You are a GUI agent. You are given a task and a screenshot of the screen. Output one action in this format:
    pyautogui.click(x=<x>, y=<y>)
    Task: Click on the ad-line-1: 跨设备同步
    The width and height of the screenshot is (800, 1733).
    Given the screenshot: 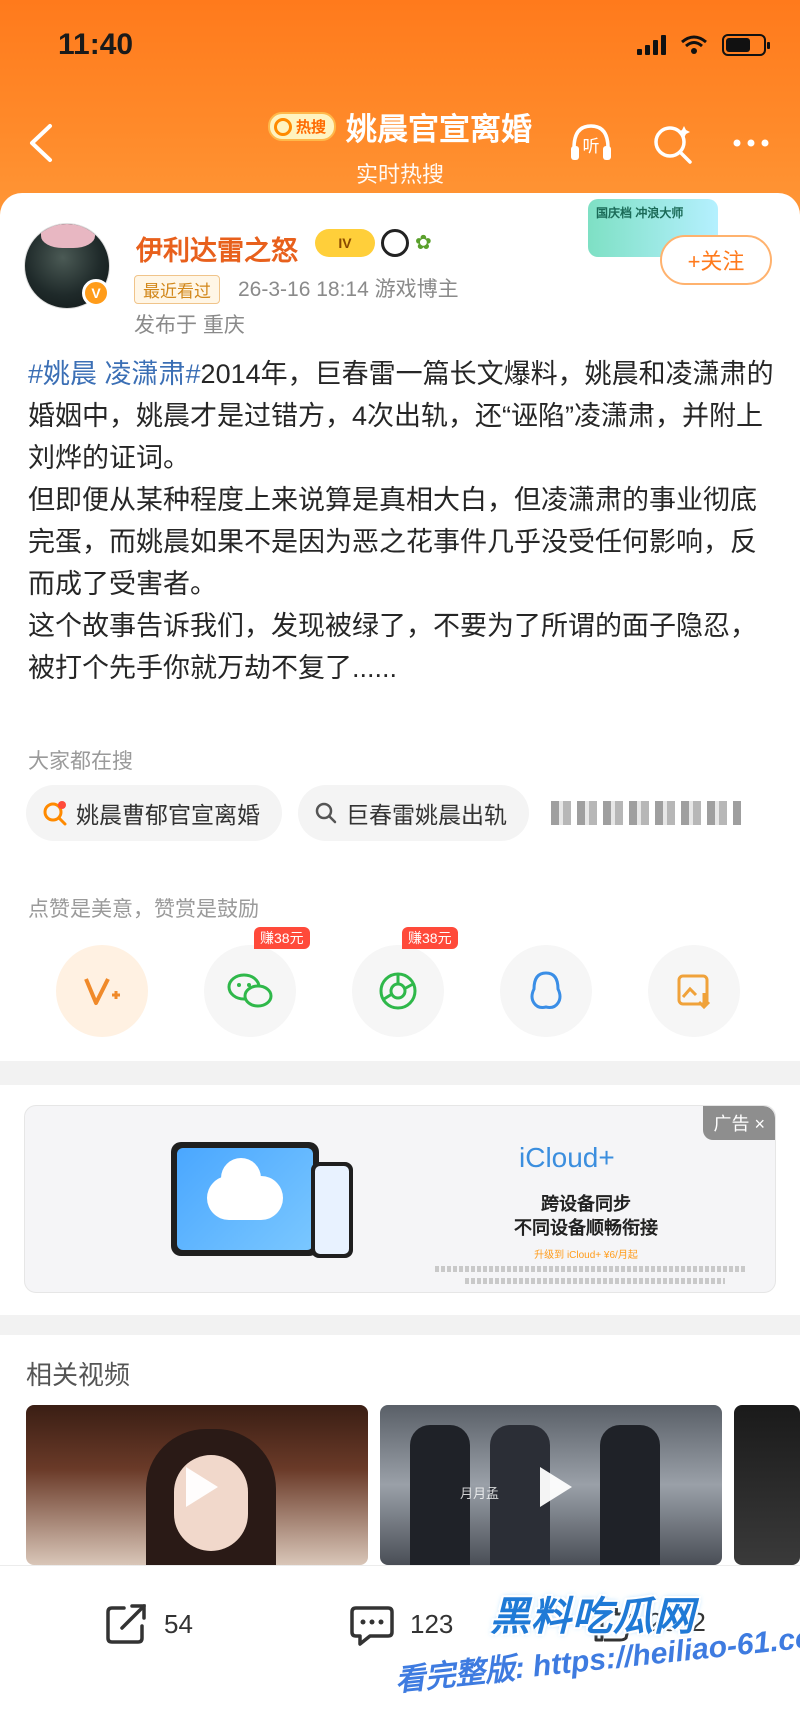 What is the action you would take?
    pyautogui.click(x=586, y=1204)
    